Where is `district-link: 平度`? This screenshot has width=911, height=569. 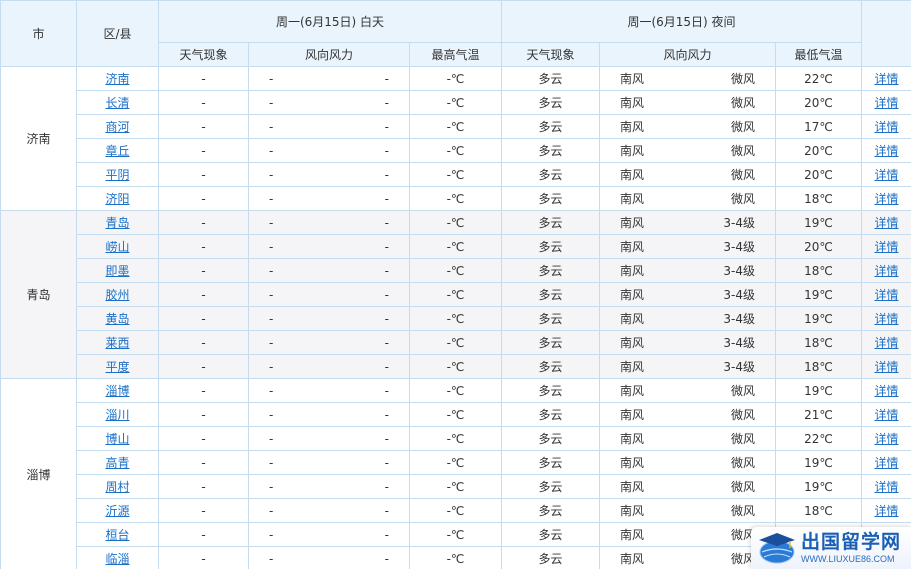
district-link: 平度 is located at coordinates (117, 367).